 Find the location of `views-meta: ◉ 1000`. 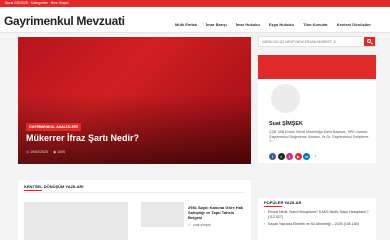

views-meta: ◉ 1000 is located at coordinates (59, 152).